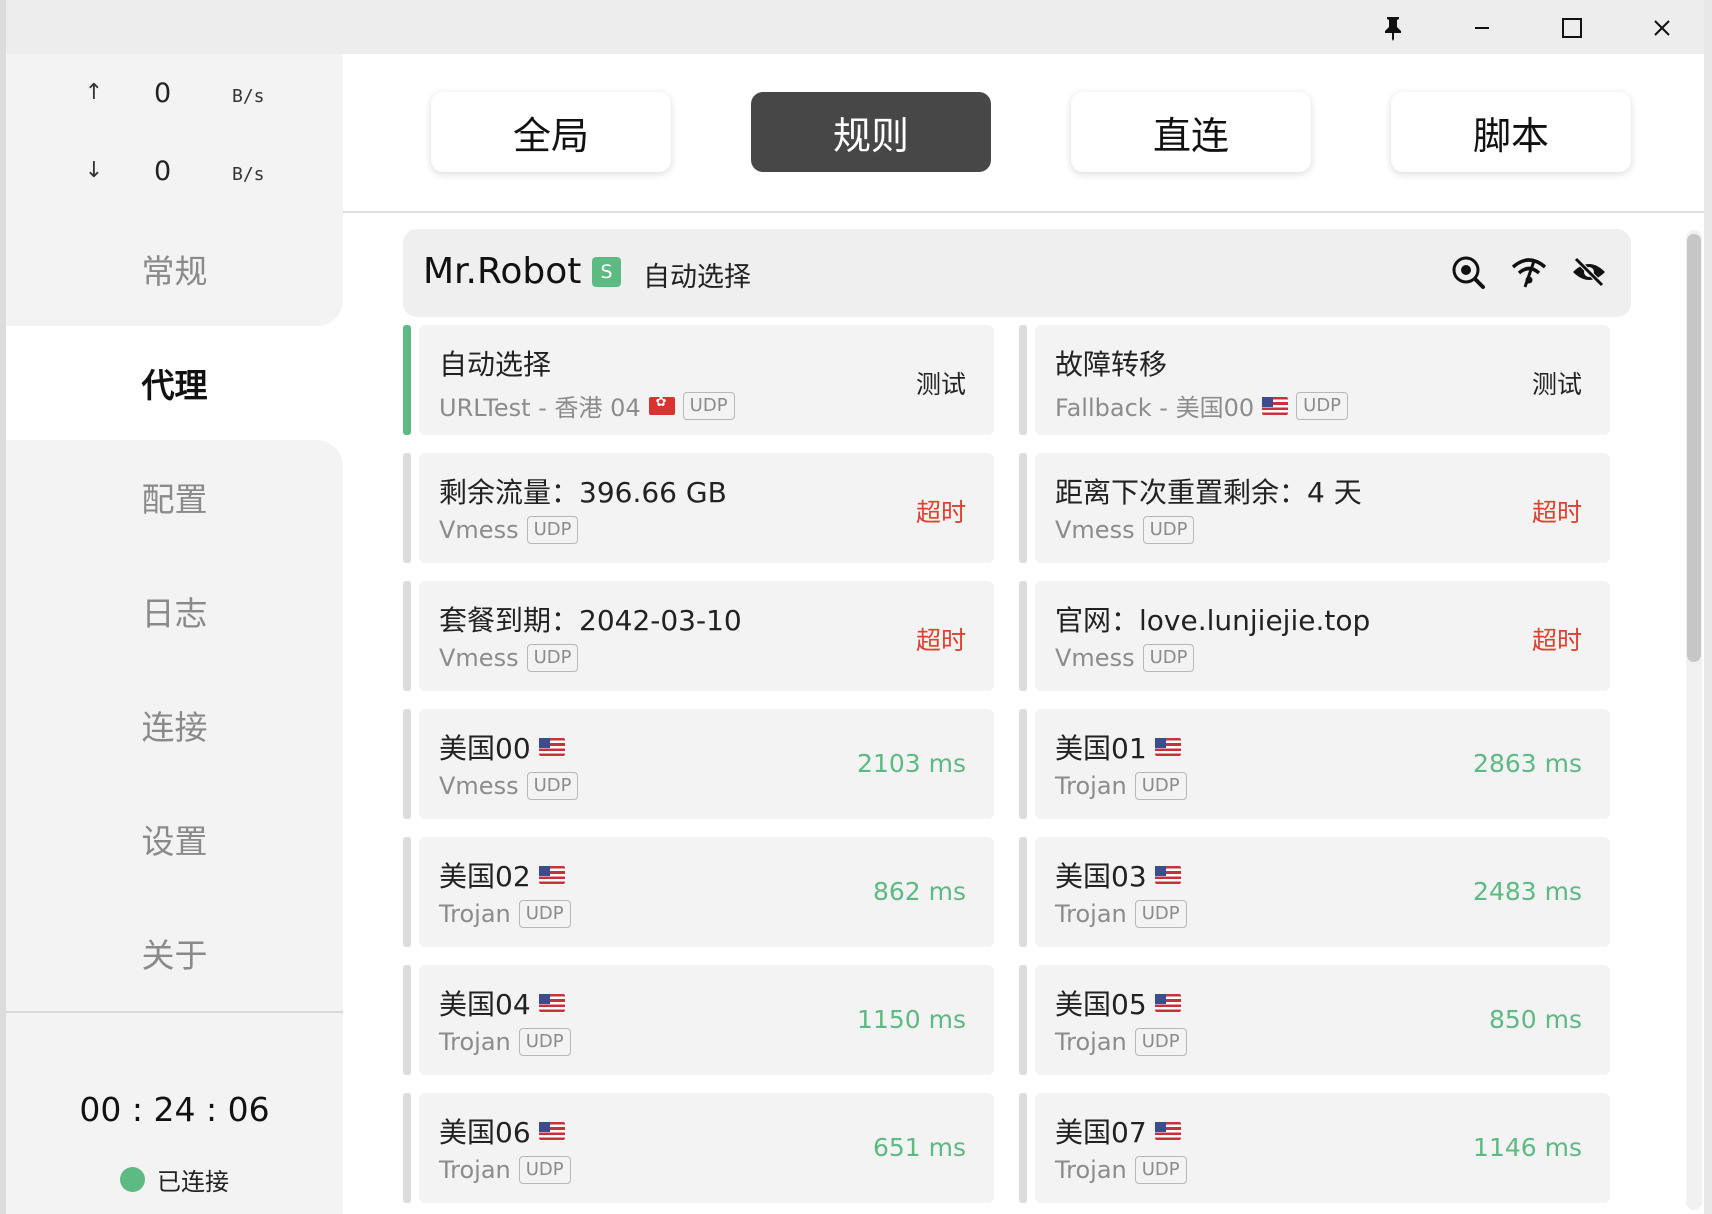 This screenshot has width=1712, height=1214. What do you see at coordinates (174, 1012) in the screenshot?
I see `sidebar-divider` at bounding box center [174, 1012].